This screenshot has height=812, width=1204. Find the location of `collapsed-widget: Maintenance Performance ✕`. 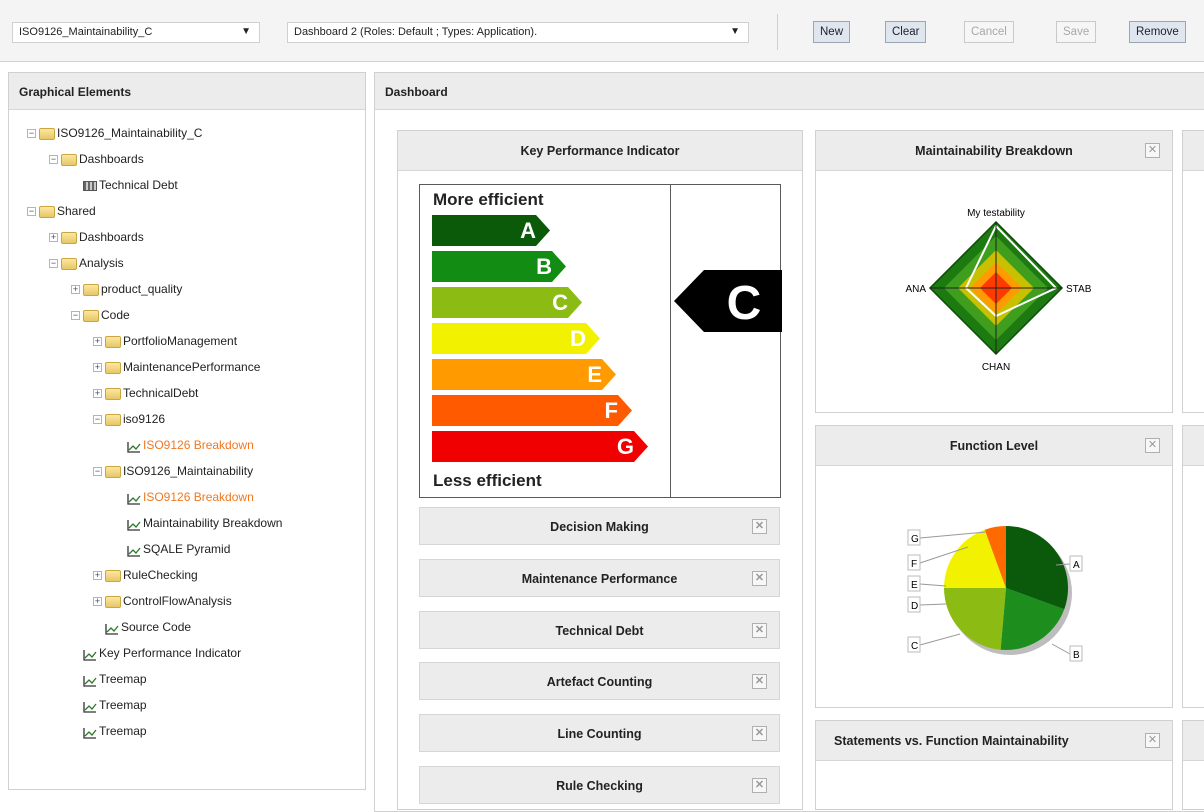

collapsed-widget: Maintenance Performance ✕ is located at coordinates (599, 578).